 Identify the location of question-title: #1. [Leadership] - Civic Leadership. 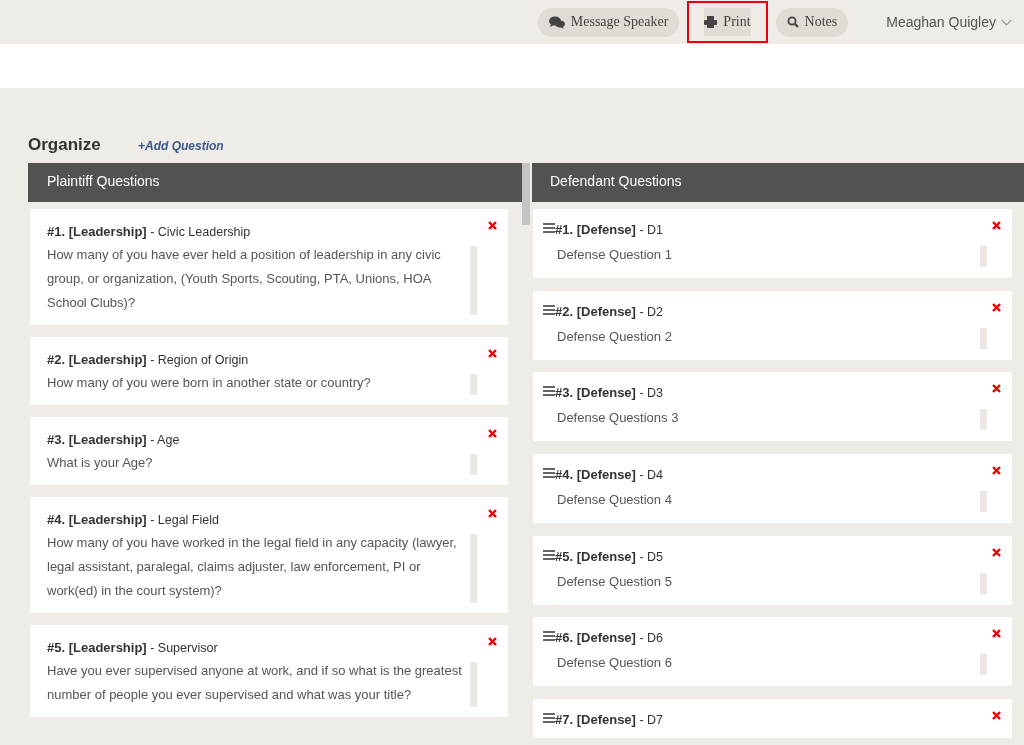
(149, 232).